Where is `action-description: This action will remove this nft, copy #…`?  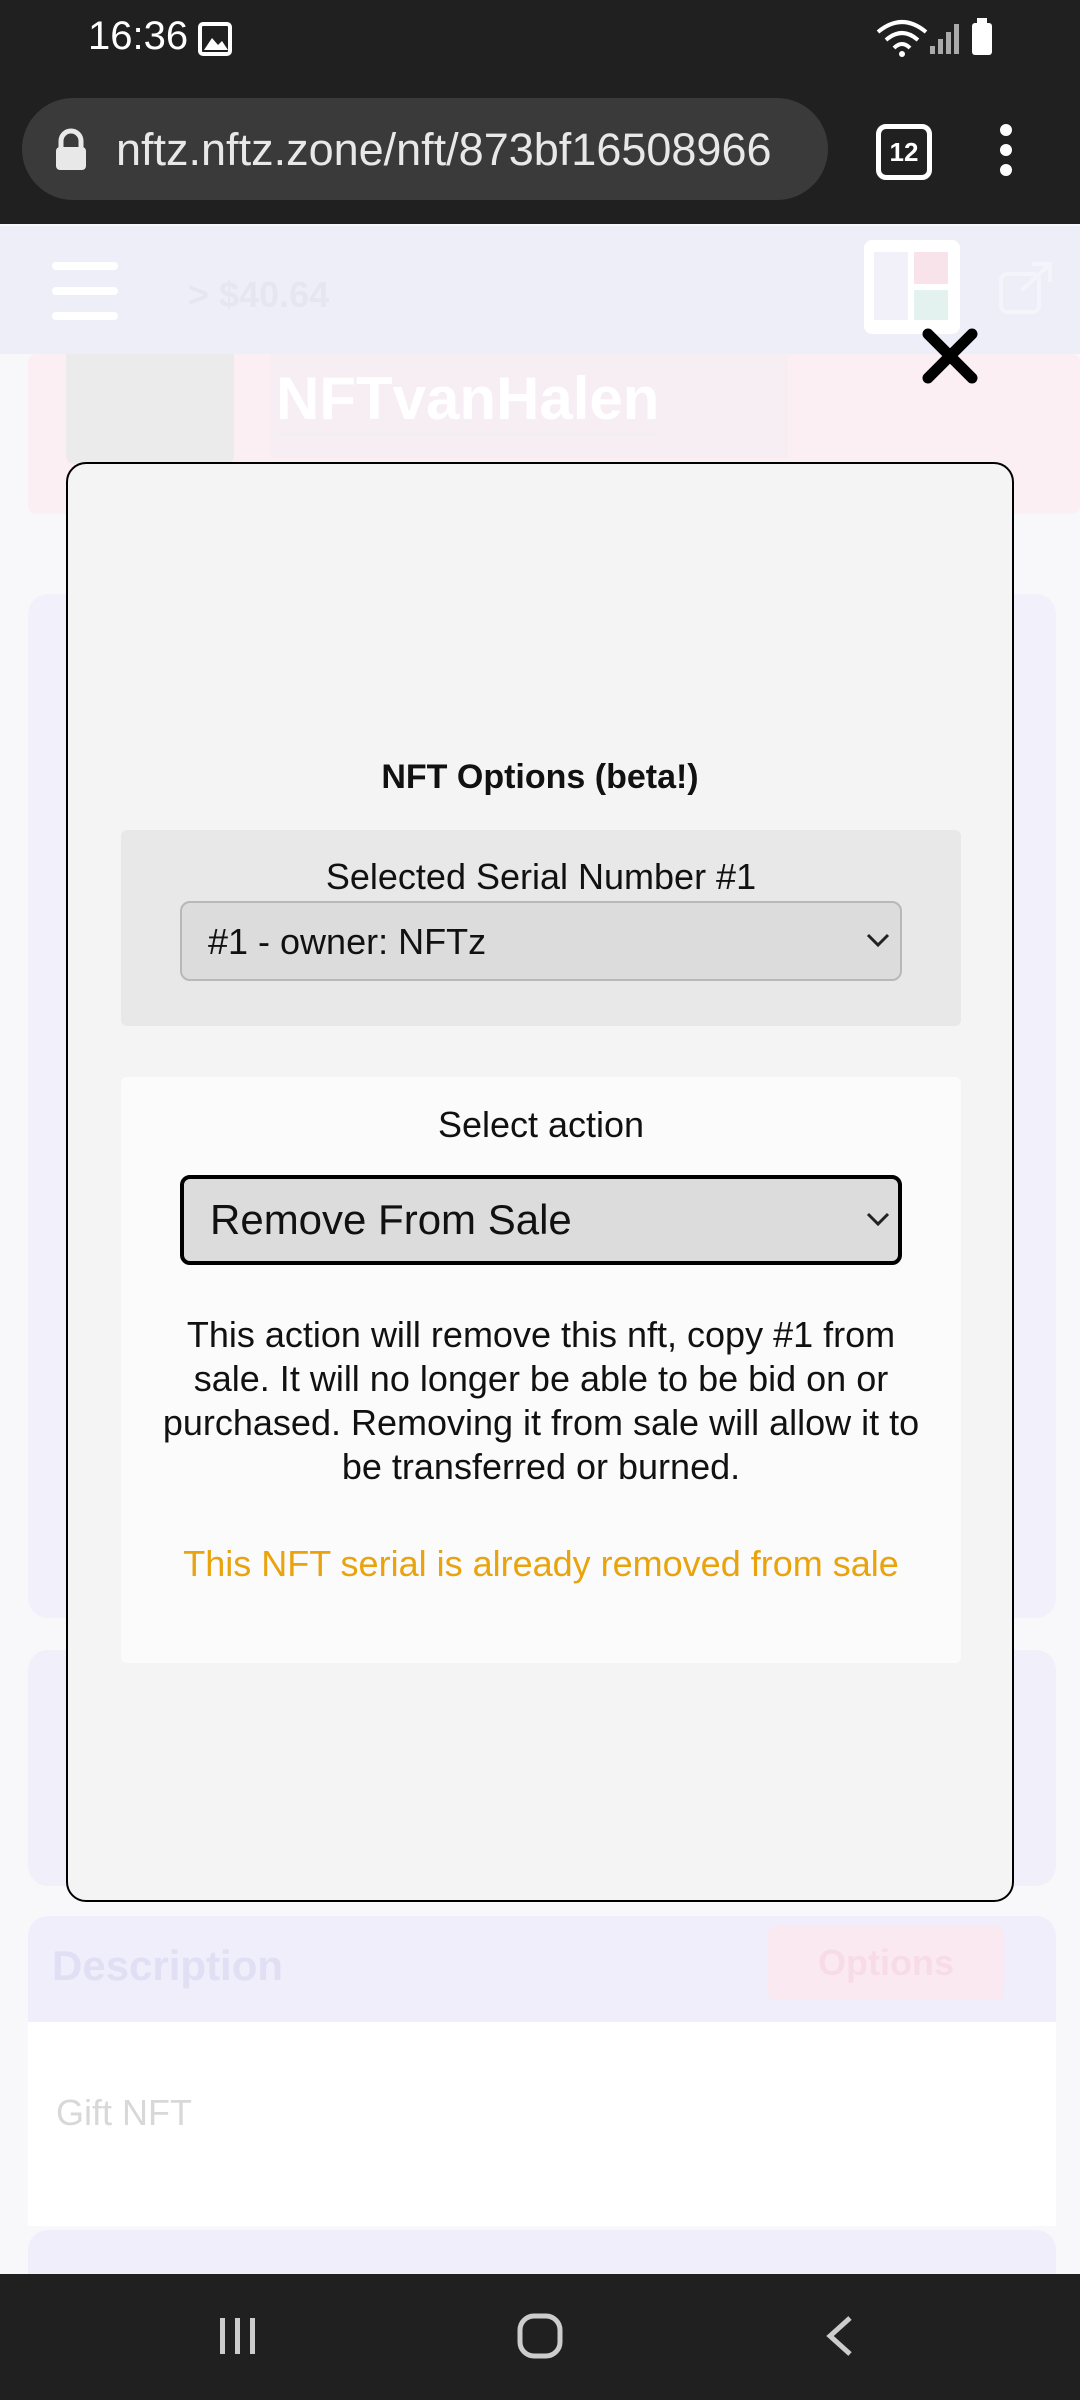 action-description: This action will remove this nft, copy #… is located at coordinates (541, 1400).